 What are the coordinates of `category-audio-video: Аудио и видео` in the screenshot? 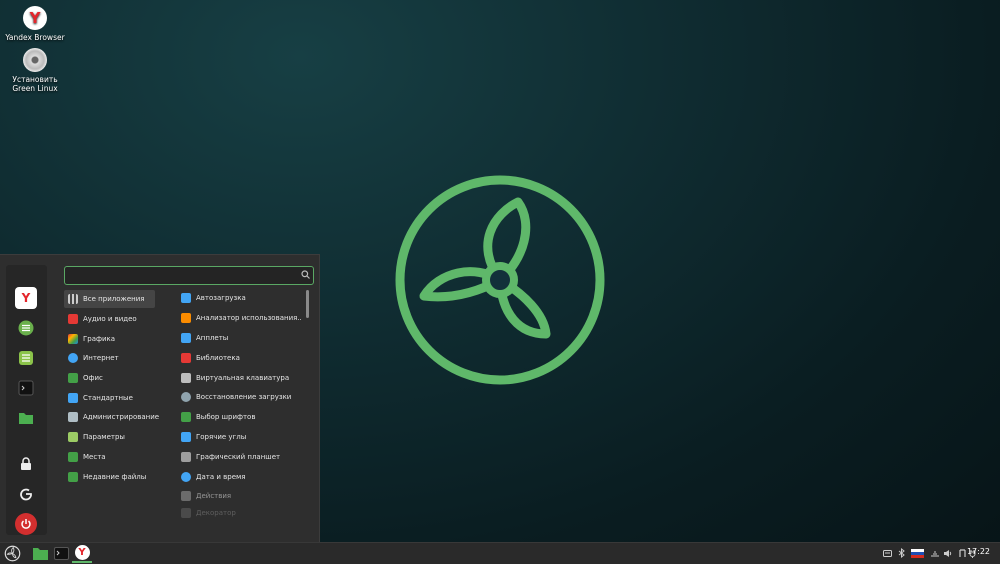 It's located at (109, 319).